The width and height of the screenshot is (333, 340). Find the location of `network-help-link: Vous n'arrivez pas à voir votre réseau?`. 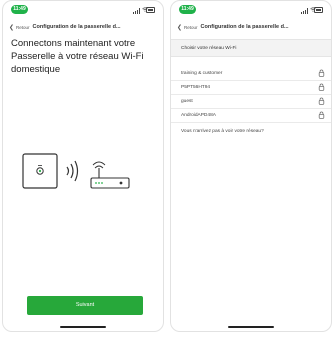

network-help-link: Vous n'arrivez pas à voir votre réseau? is located at coordinates (252, 131).